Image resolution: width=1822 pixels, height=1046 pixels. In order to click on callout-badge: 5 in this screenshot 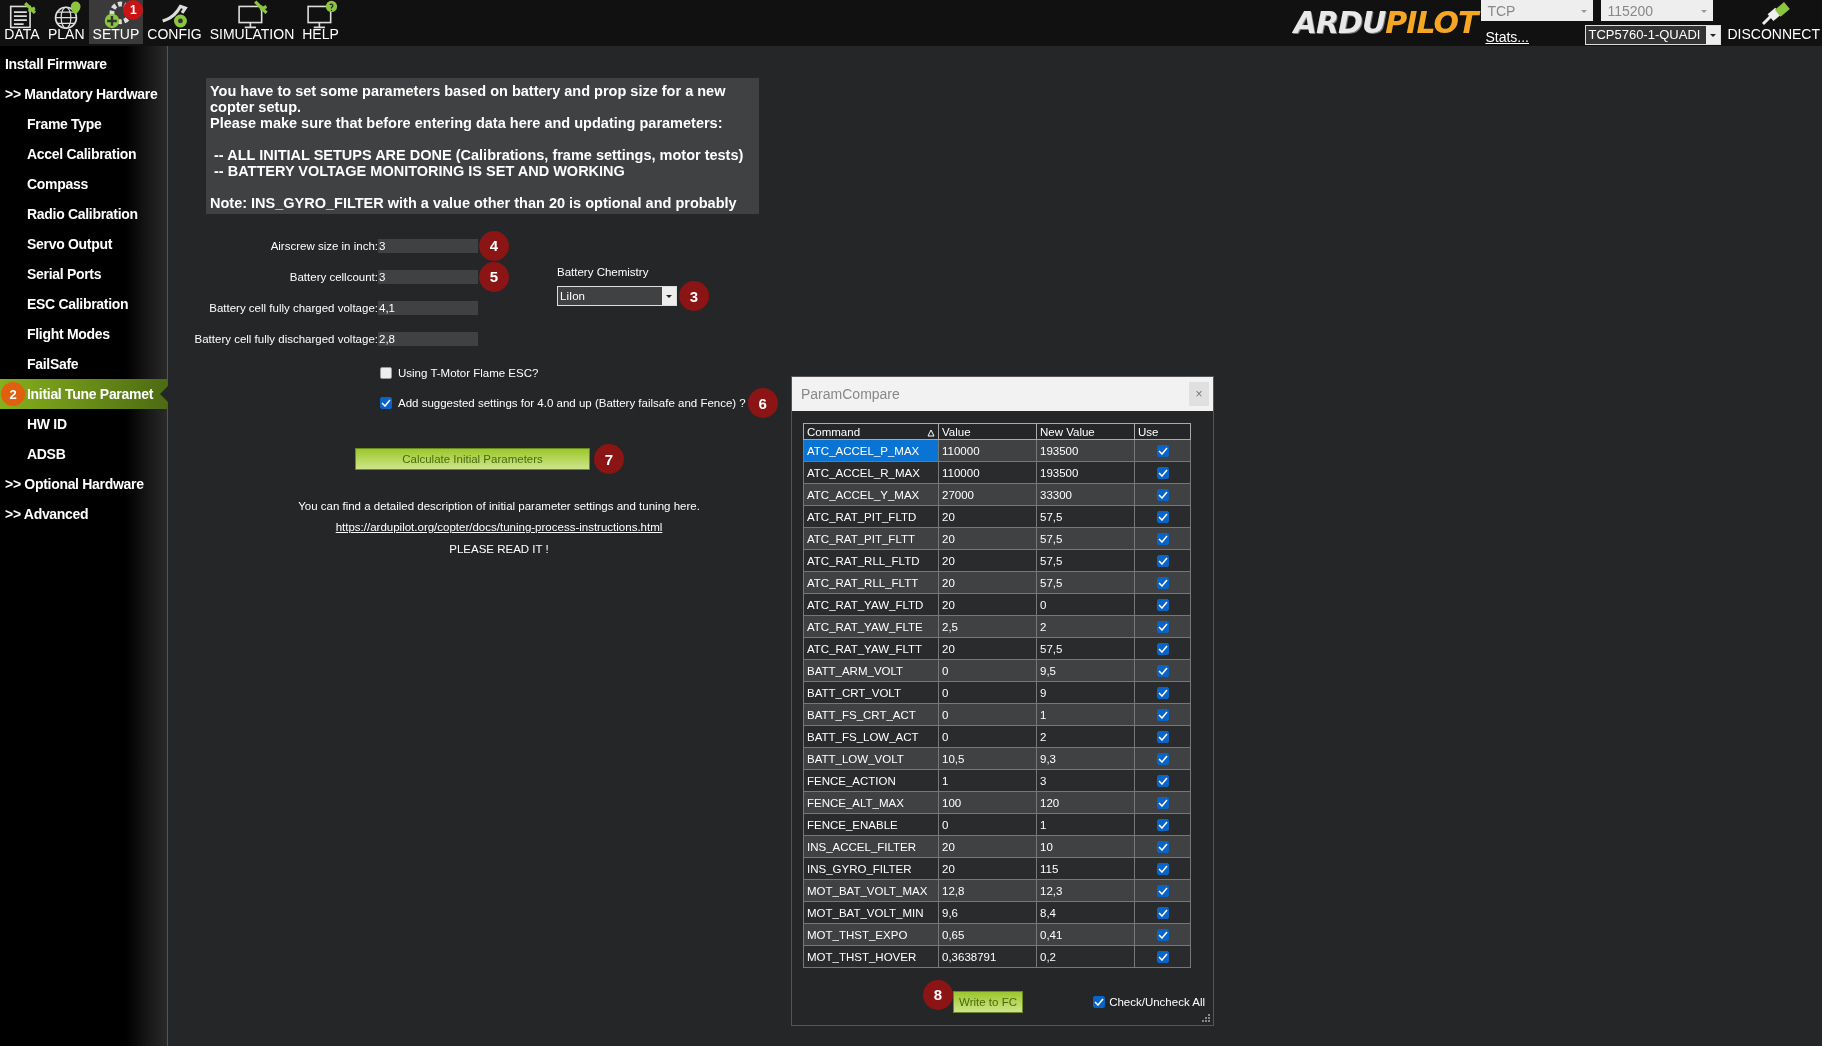, I will do `click(494, 276)`.